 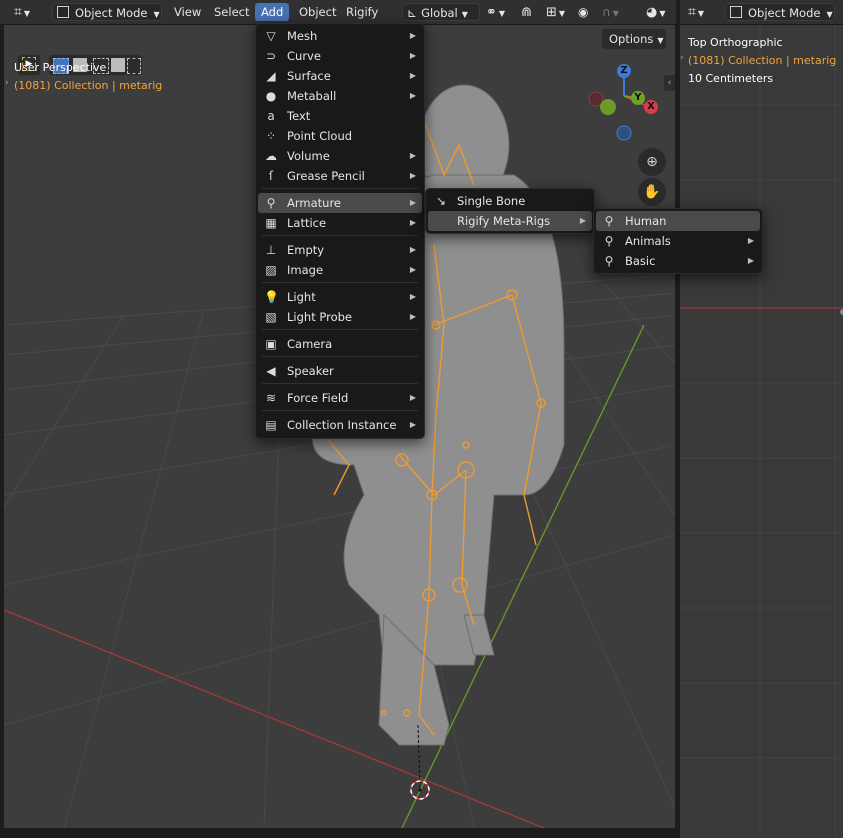 What do you see at coordinates (340, 344) in the screenshot?
I see `menu-item-camera: ▣ Camera` at bounding box center [340, 344].